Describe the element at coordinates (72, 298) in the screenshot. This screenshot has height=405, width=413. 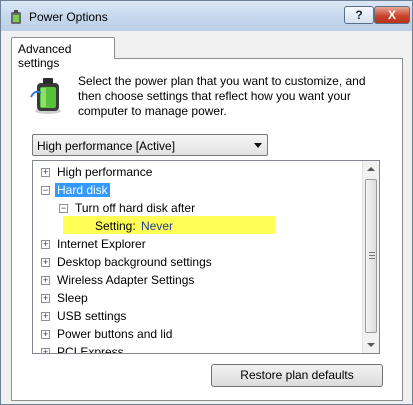
I see `tree-item-label: Sleep` at that location.